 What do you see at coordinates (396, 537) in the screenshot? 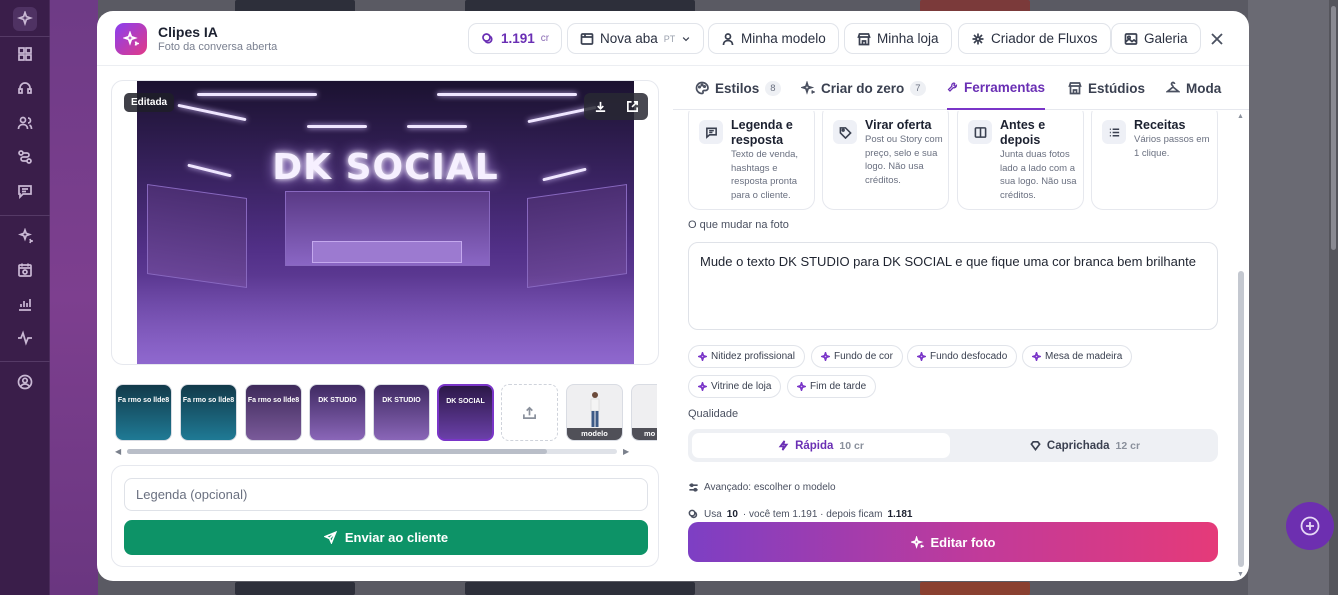
I see `send-to-client-label: Enviar ao cliente` at bounding box center [396, 537].